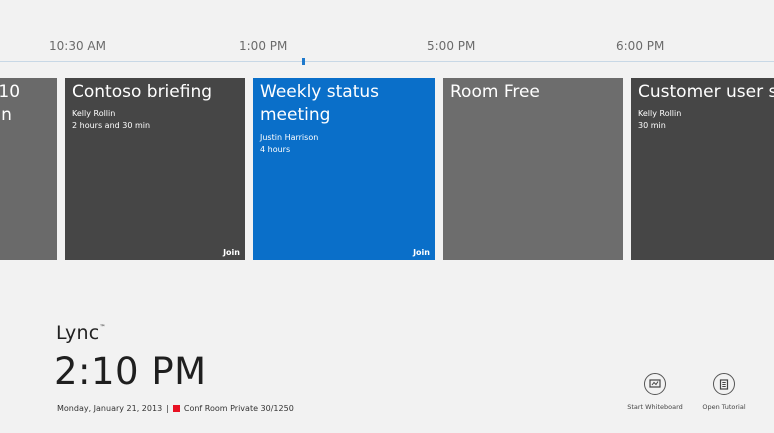  I want to click on tile-duration: 30 min, so click(652, 125).